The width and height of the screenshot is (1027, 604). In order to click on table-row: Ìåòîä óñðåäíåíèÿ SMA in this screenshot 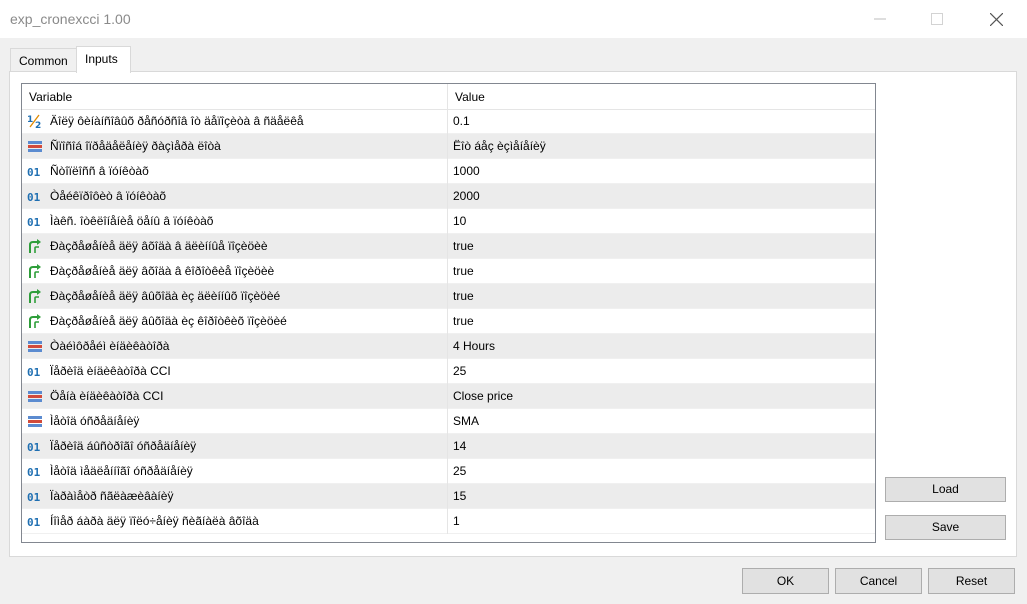, I will do `click(448, 421)`.